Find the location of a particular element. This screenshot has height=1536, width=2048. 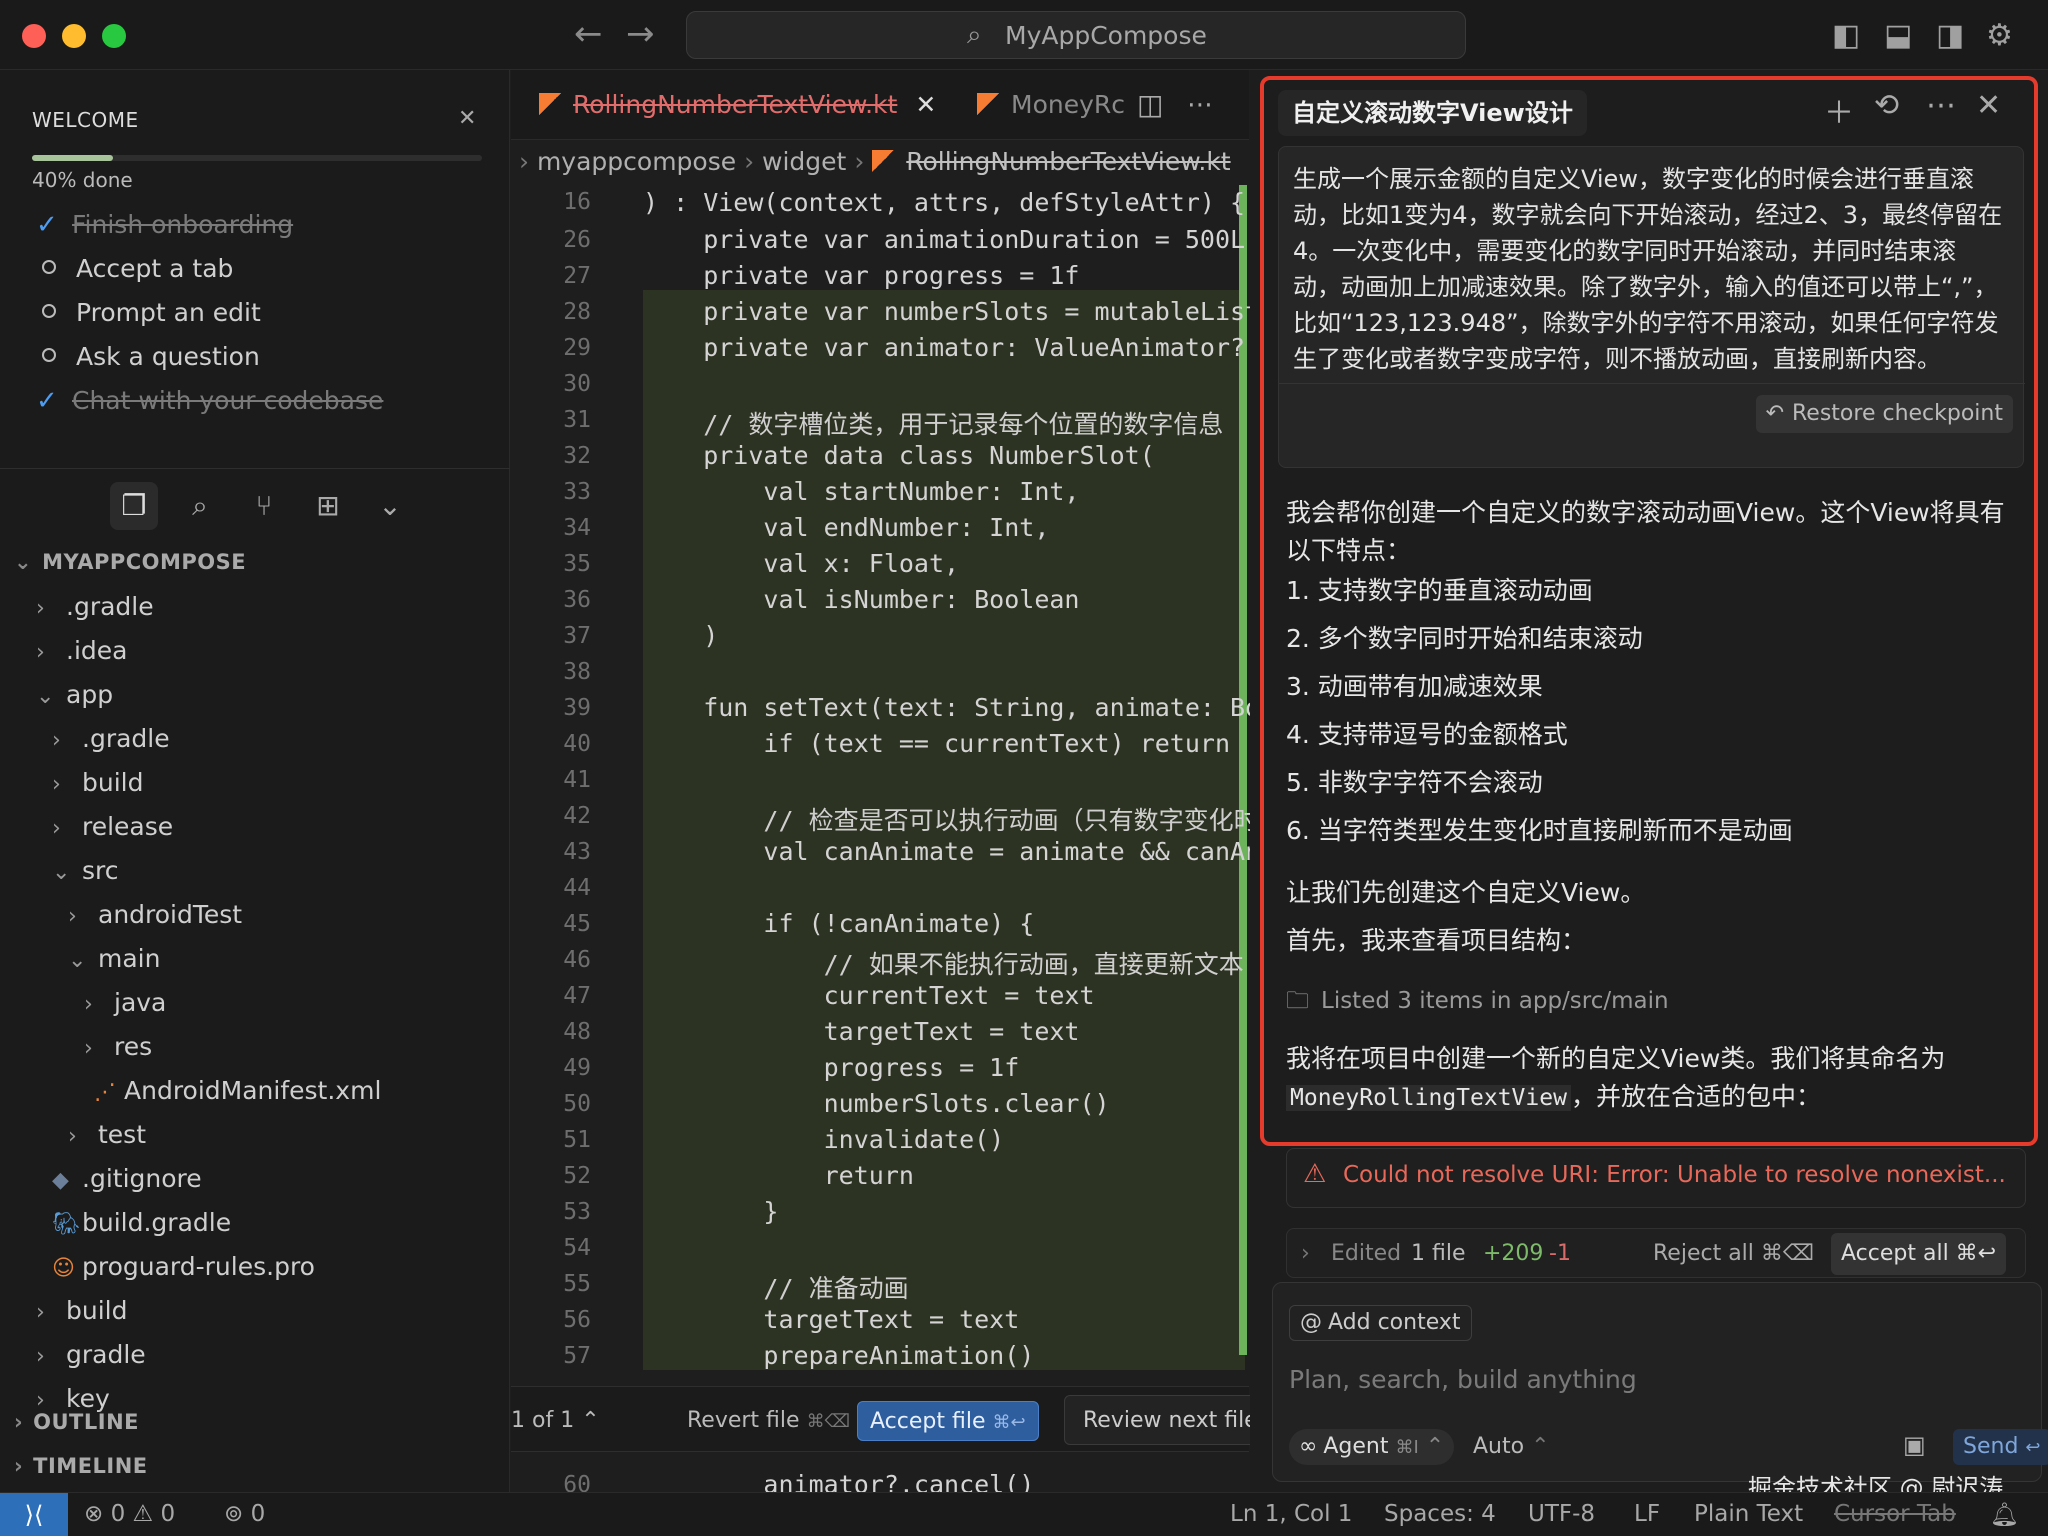

tree-item: ⋰ AndroidManifest.xml is located at coordinates (237, 1091).